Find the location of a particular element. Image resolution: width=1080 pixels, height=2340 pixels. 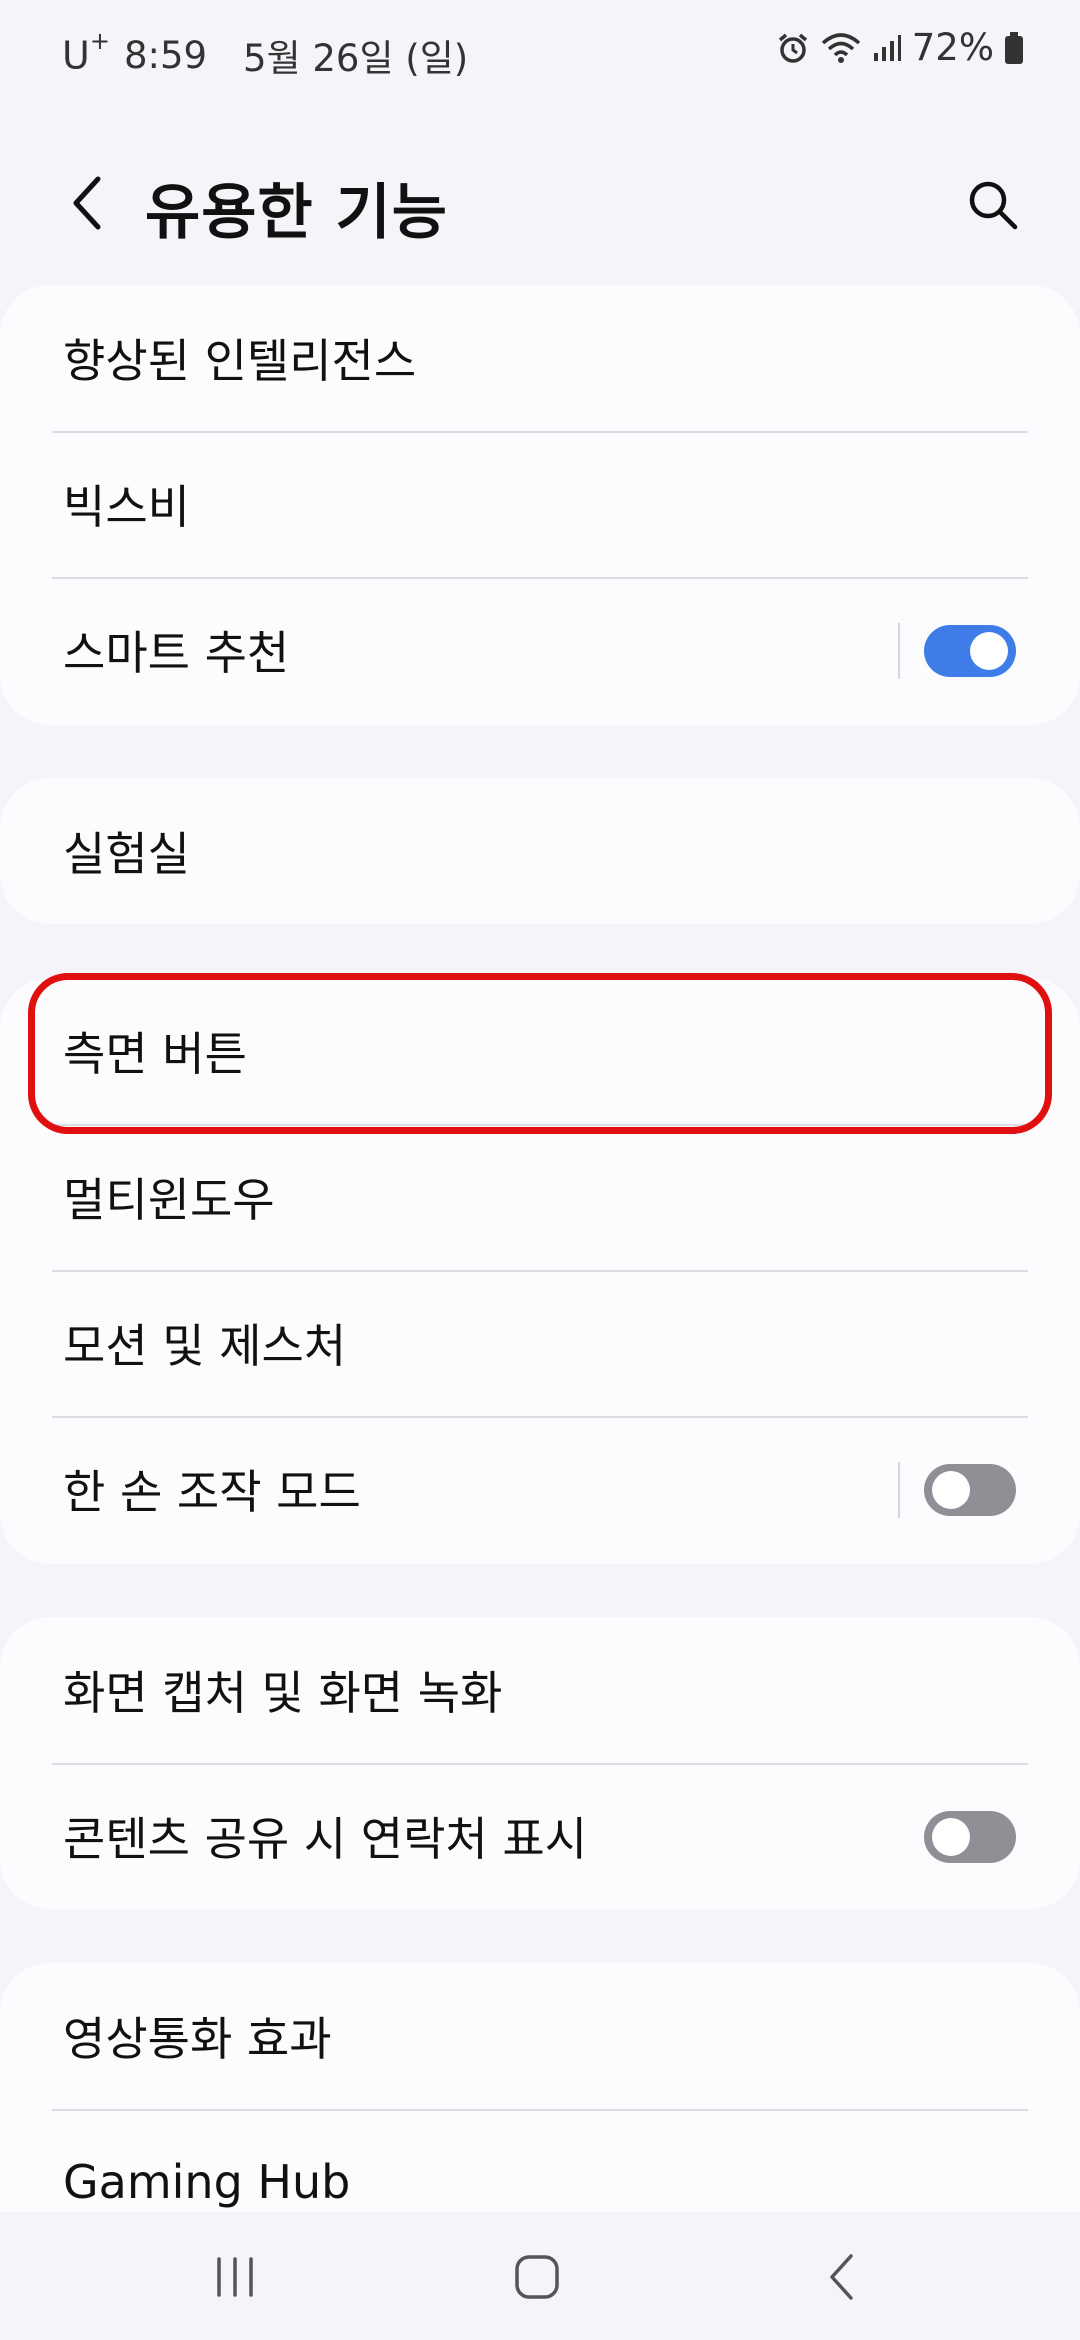

wifi-icon is located at coordinates (841, 48).